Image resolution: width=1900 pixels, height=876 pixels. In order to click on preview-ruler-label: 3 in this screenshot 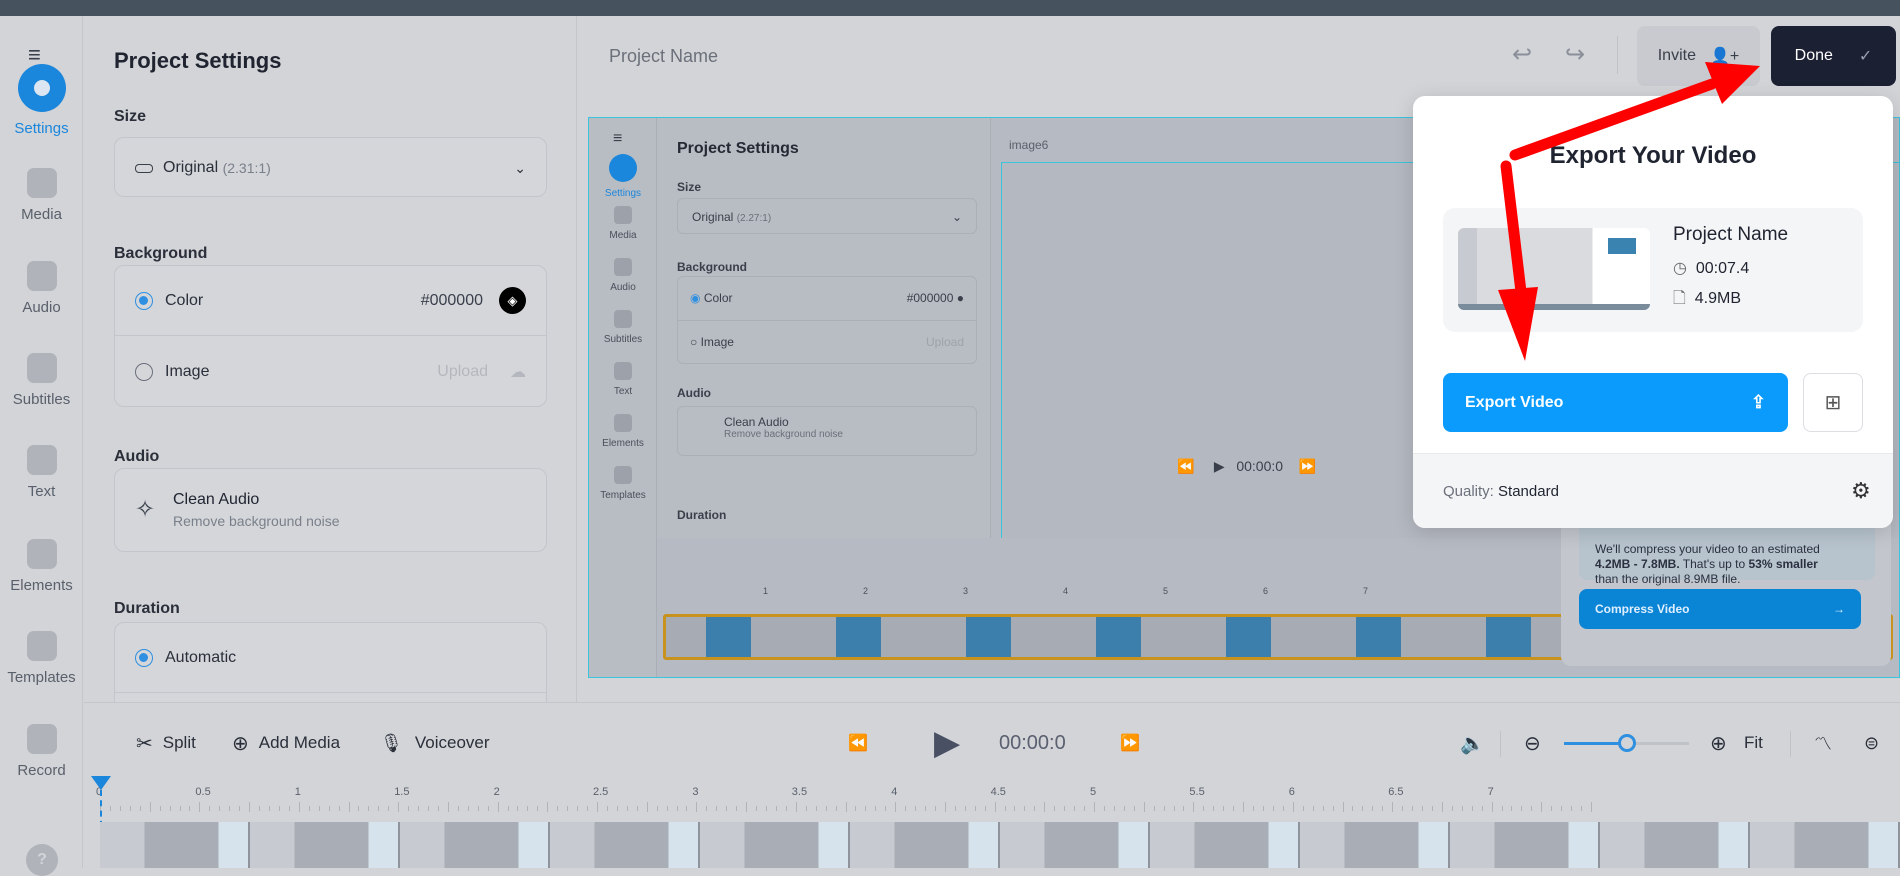, I will do `click(966, 591)`.